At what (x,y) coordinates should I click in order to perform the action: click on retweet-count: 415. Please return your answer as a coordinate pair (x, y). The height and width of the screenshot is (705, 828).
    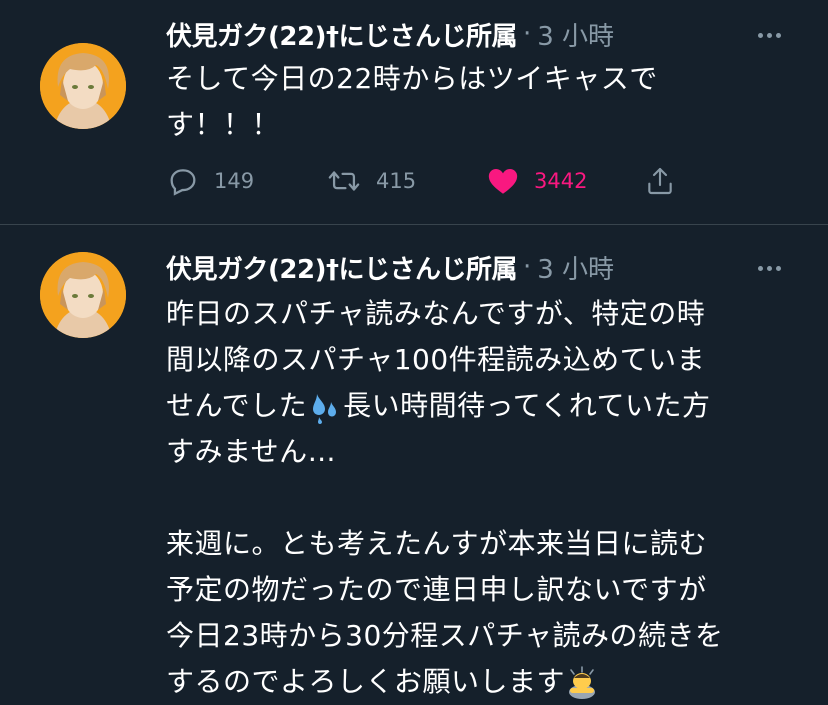
    Looking at the image, I should click on (396, 181).